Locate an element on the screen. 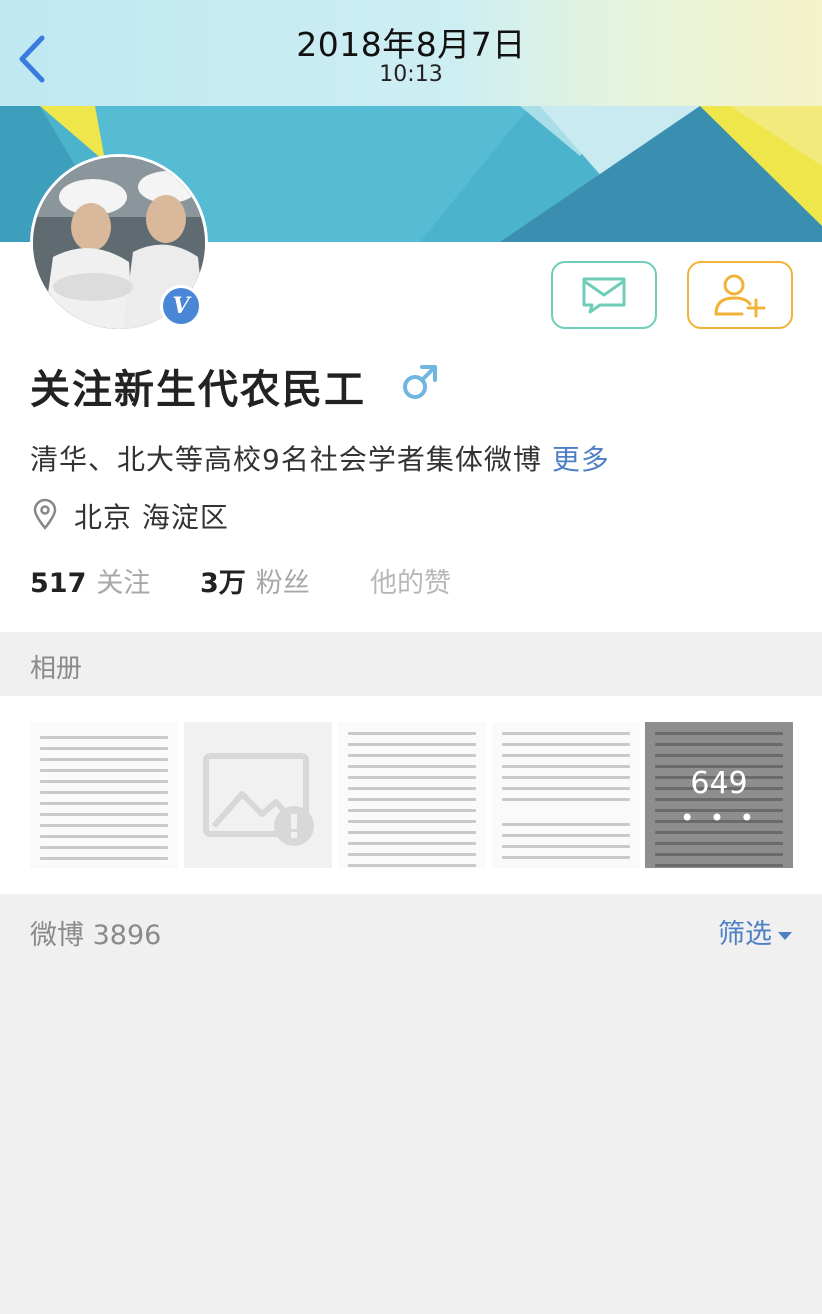 This screenshot has height=1314, width=822. add-user-icon is located at coordinates (740, 296).